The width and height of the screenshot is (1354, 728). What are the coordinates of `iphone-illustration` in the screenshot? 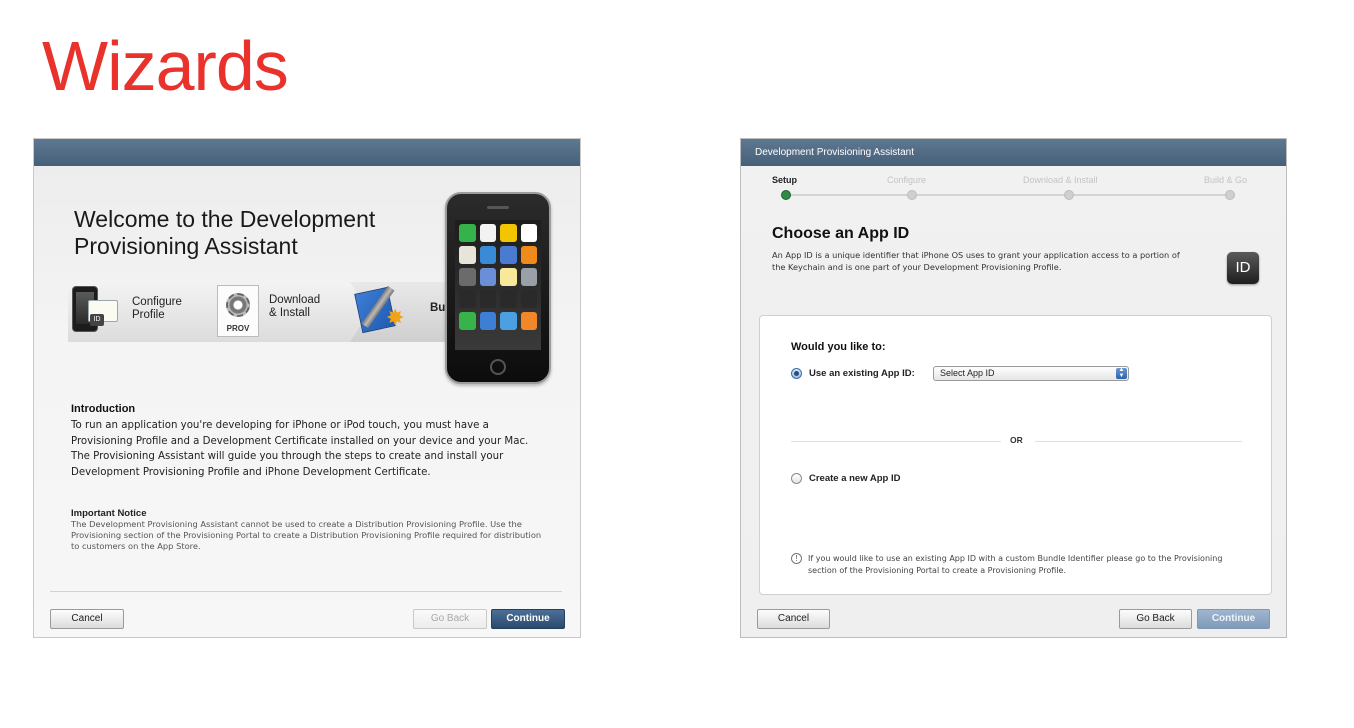 It's located at (498, 288).